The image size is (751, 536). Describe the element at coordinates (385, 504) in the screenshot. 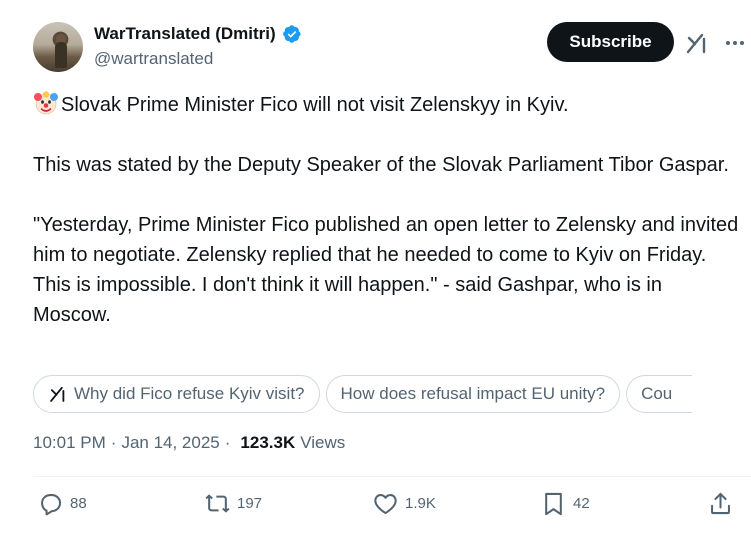

I see `heart-icon` at that location.